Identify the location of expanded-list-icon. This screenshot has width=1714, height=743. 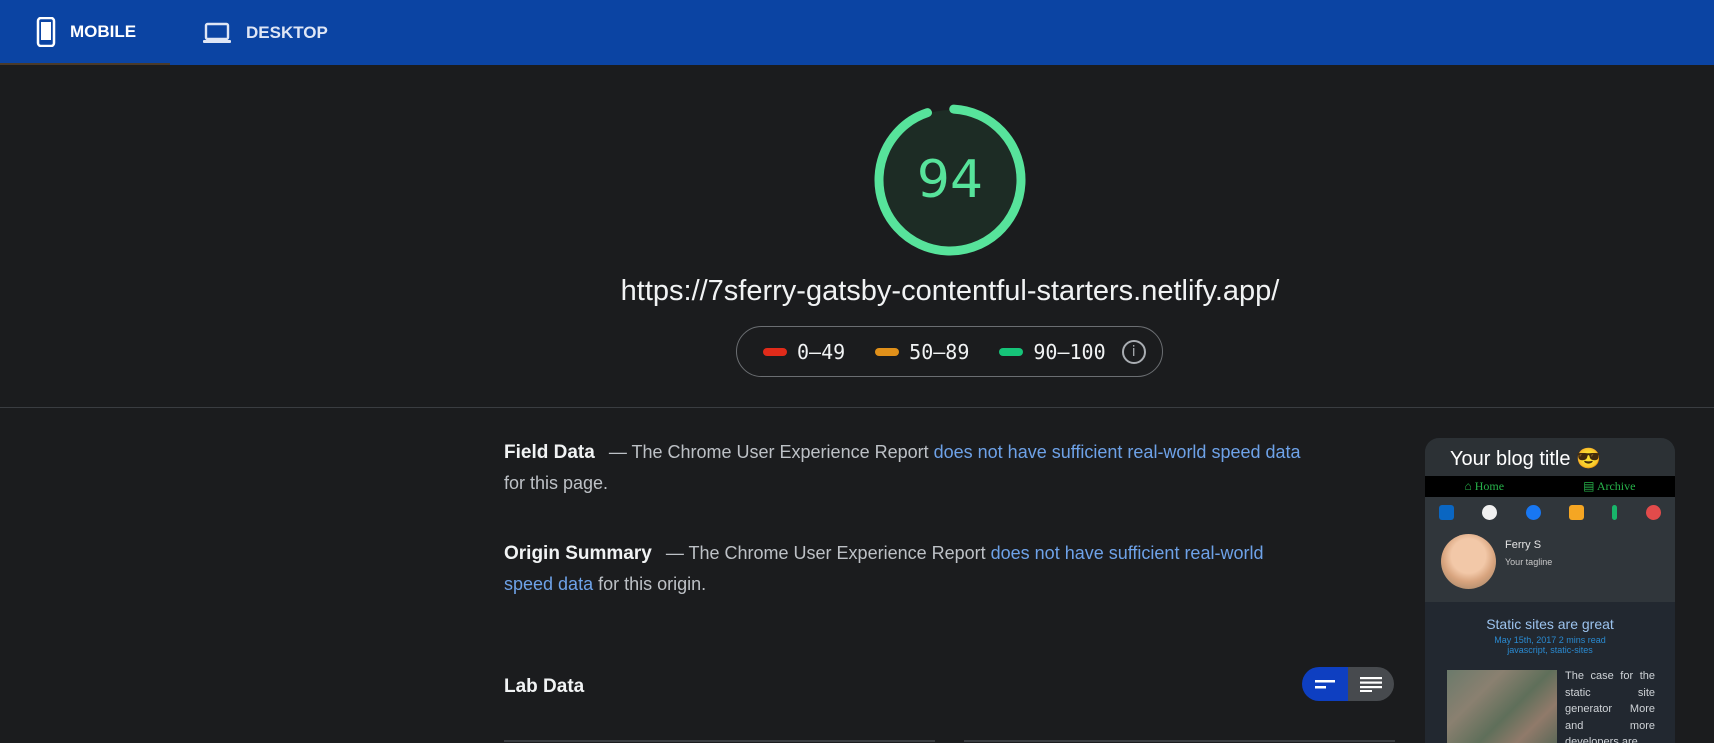
(1371, 684).